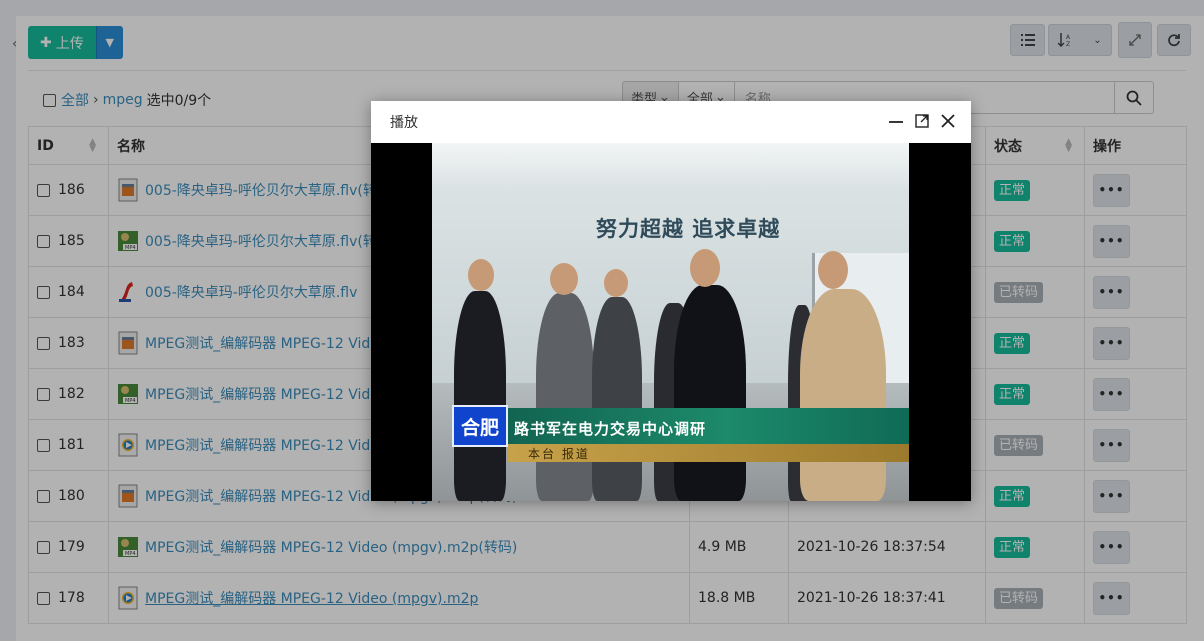 The image size is (1204, 641). Describe the element at coordinates (559, 454) in the screenshot. I see `video-caption-sub: 本台 报道` at that location.